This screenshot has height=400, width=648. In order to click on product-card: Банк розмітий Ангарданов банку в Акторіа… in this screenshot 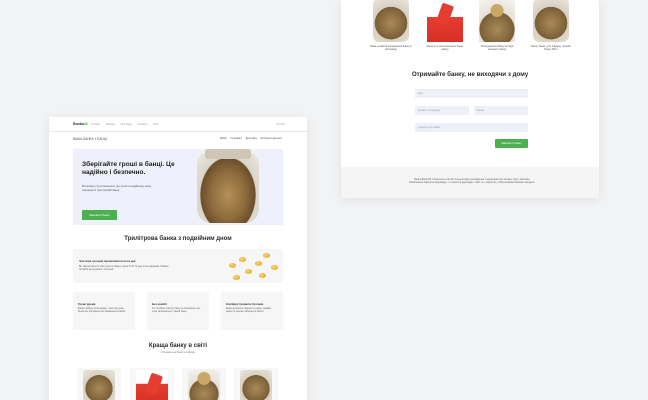, I will do `click(391, 26)`.